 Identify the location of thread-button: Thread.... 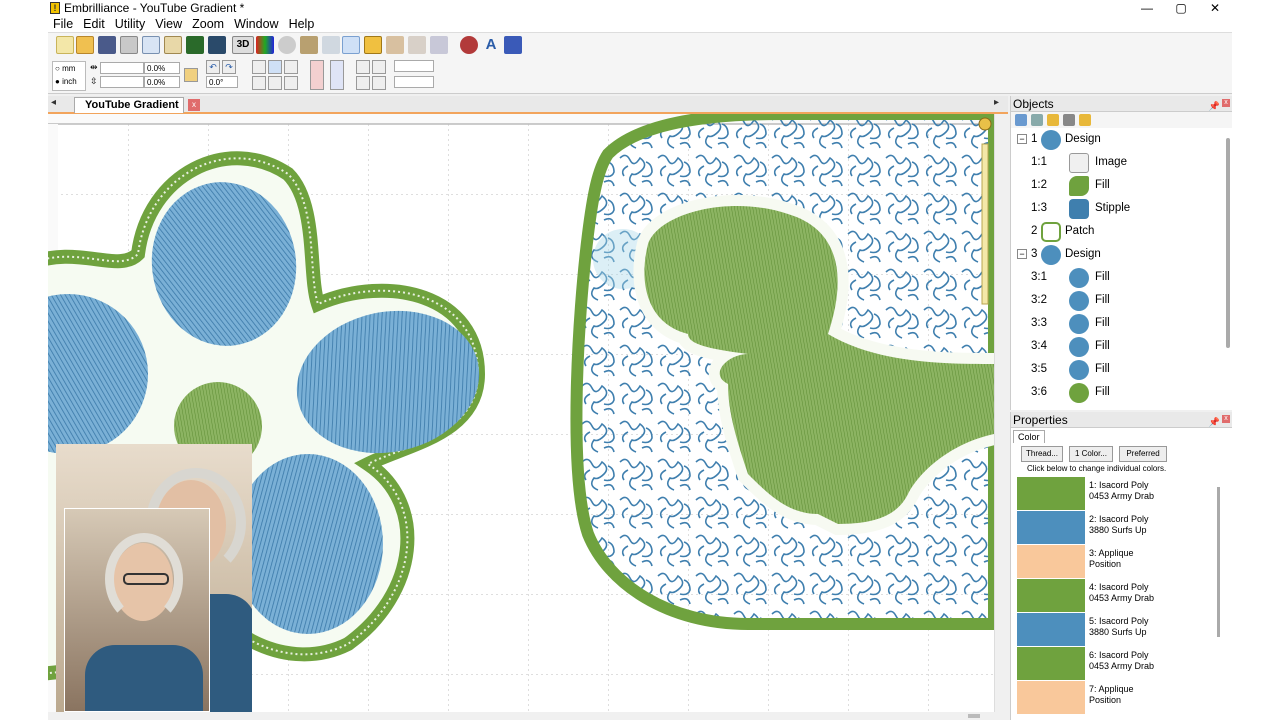
(1042, 454).